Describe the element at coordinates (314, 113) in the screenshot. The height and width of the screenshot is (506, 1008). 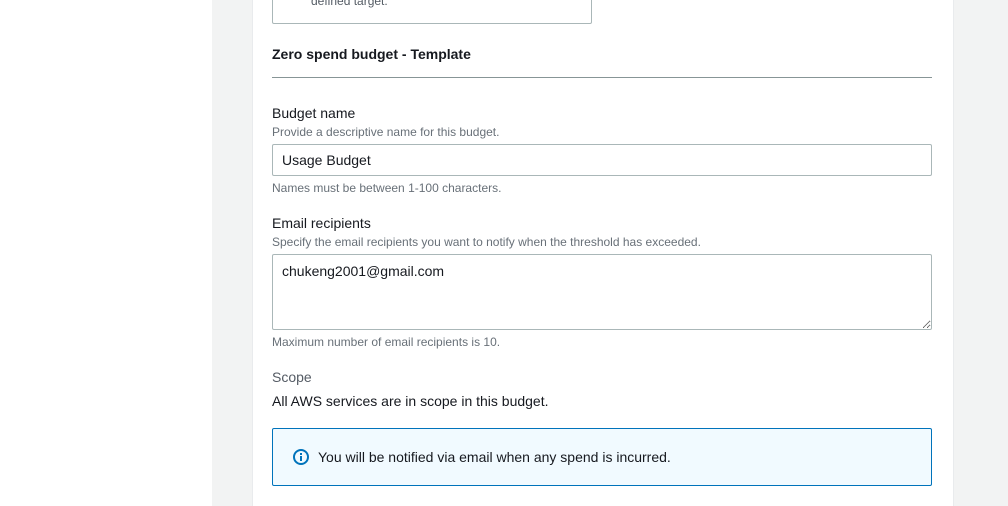
I see `budget-name-label: Budget name` at that location.